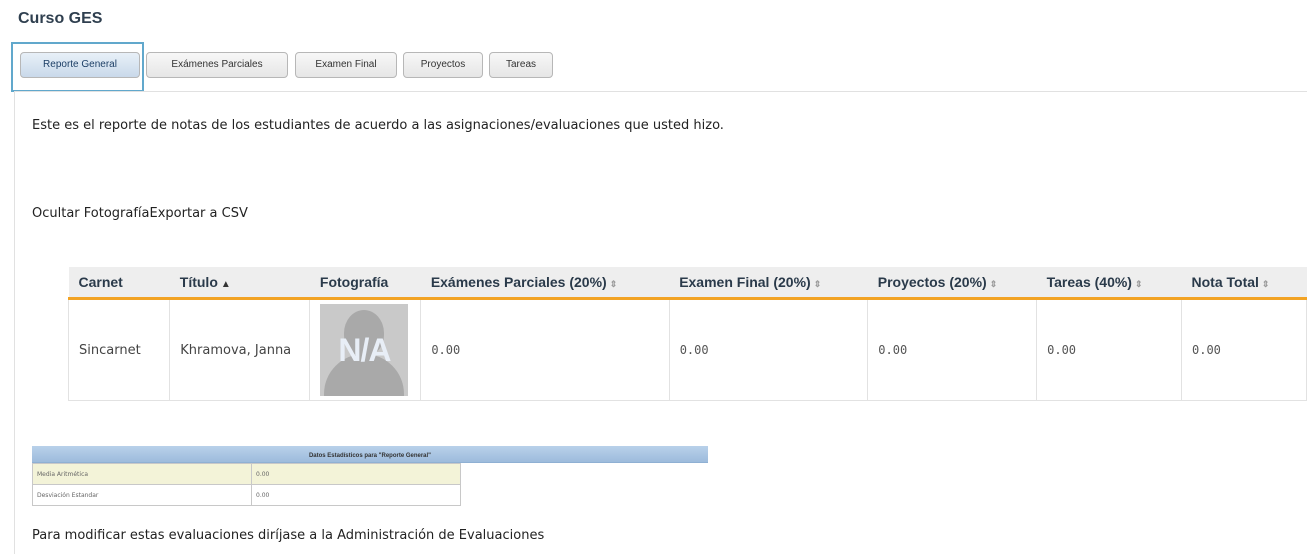 The height and width of the screenshot is (554, 1307). I want to click on header-tareas: Tareas (40%) ⇕, so click(1109, 283).